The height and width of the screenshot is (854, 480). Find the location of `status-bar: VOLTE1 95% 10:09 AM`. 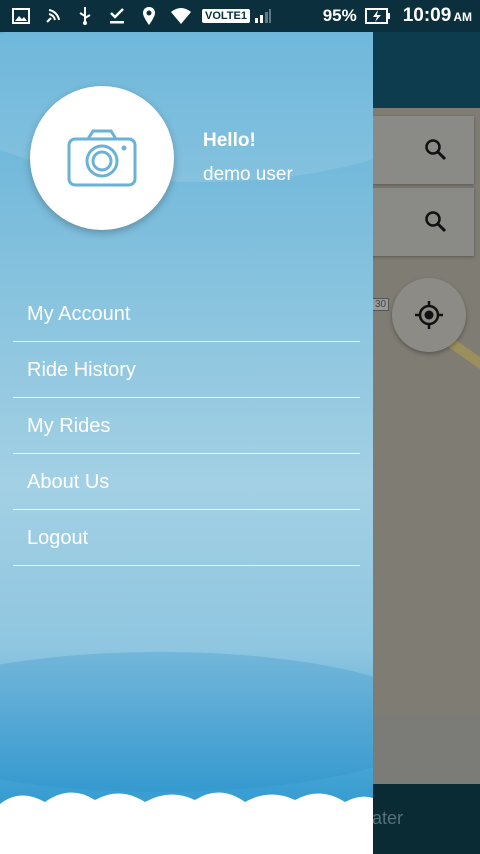

status-bar: VOLTE1 95% 10:09 AM is located at coordinates (240, 16).